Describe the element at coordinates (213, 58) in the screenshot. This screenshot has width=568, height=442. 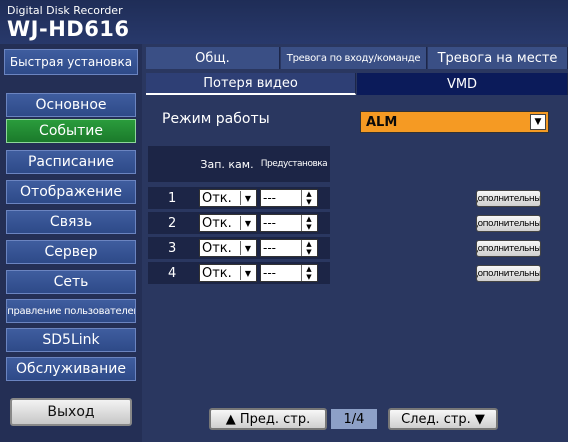
I see `tab-general: Общ.` at that location.